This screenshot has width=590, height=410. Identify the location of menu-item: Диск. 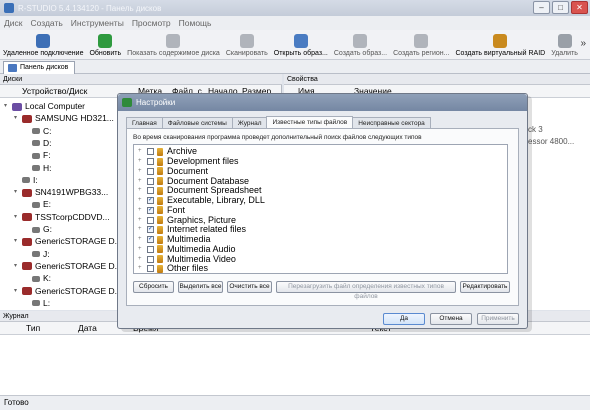
(13, 23).